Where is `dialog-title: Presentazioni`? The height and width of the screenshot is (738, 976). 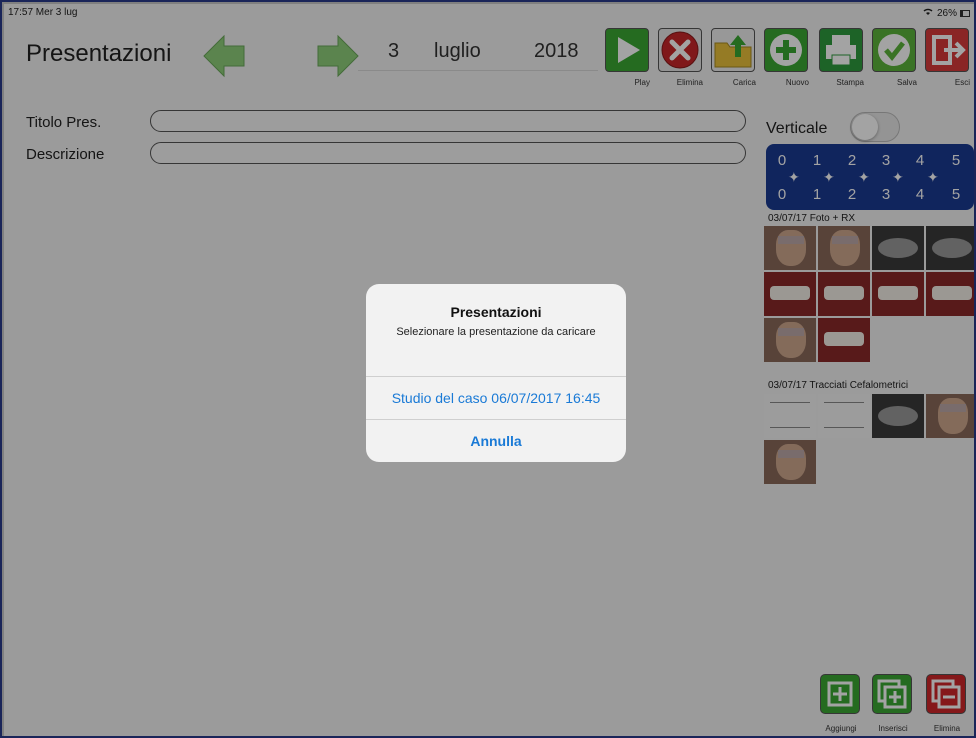
dialog-title: Presentazioni is located at coordinates (496, 312).